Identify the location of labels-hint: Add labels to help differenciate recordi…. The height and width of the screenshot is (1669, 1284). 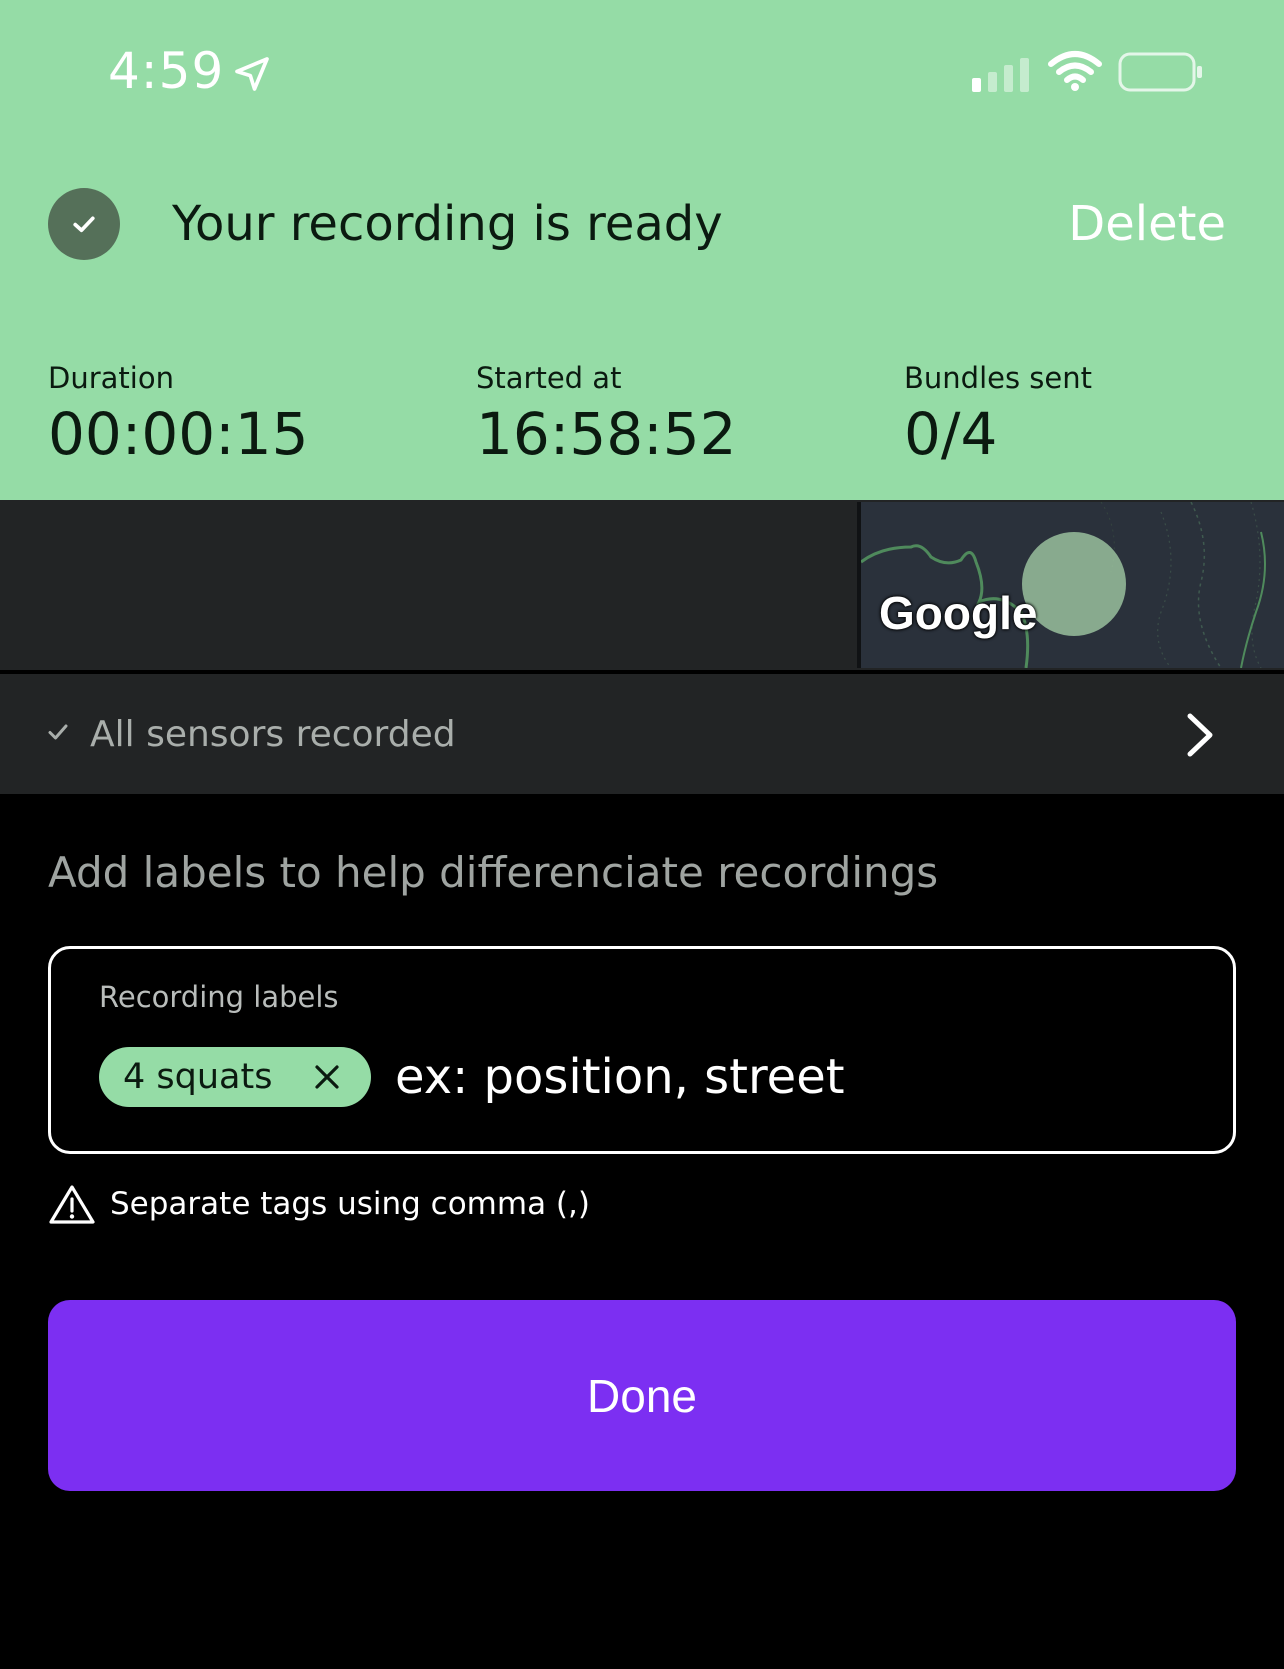
(493, 872).